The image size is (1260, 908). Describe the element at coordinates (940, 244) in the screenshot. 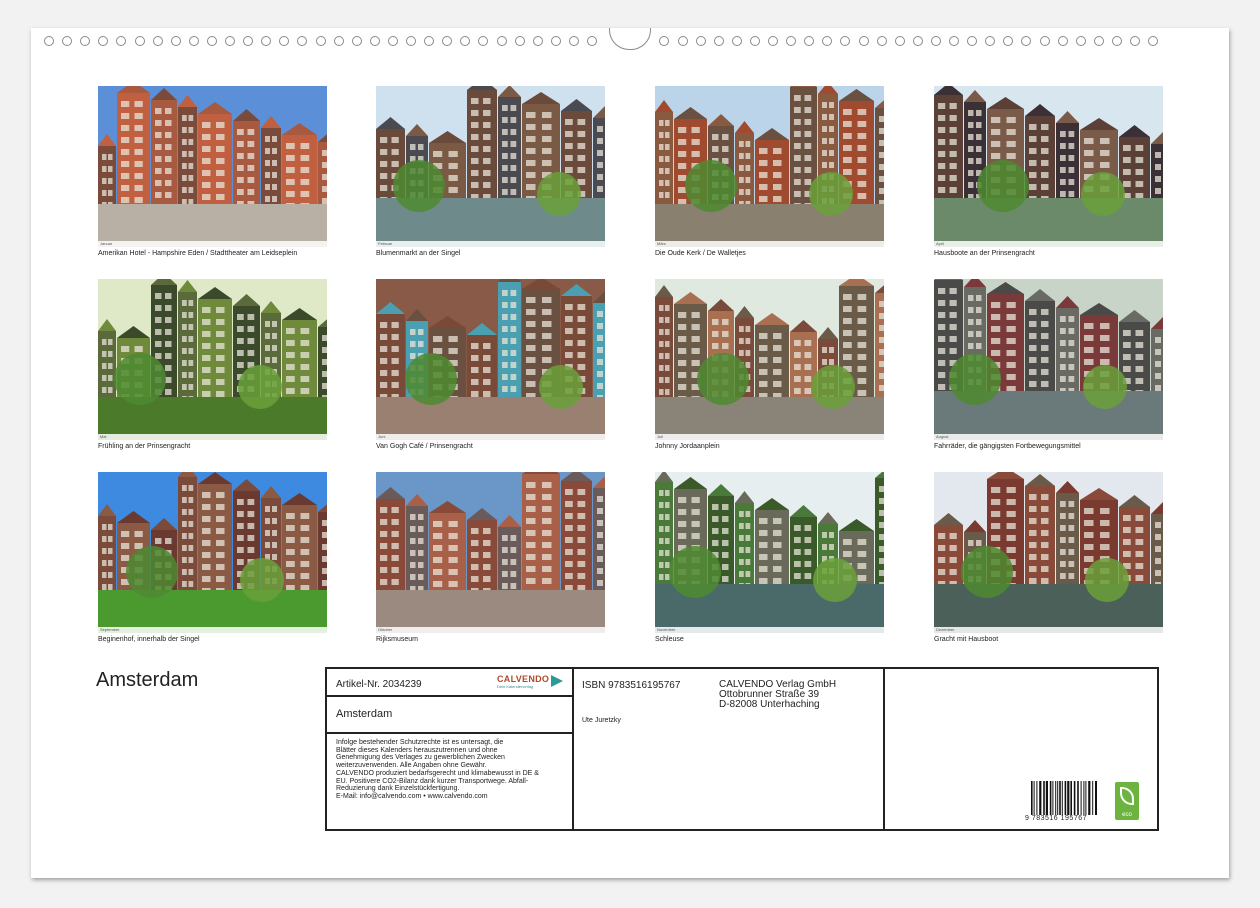

I see `month-label: April` at that location.